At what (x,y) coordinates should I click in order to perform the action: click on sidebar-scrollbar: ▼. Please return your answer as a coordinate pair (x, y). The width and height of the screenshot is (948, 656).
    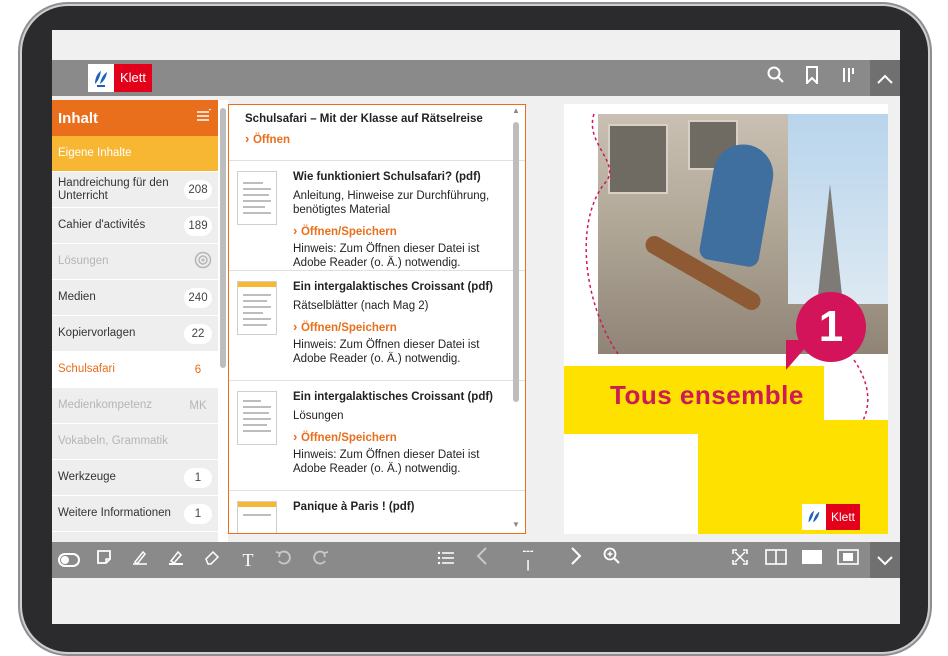
    Looking at the image, I should click on (223, 327).